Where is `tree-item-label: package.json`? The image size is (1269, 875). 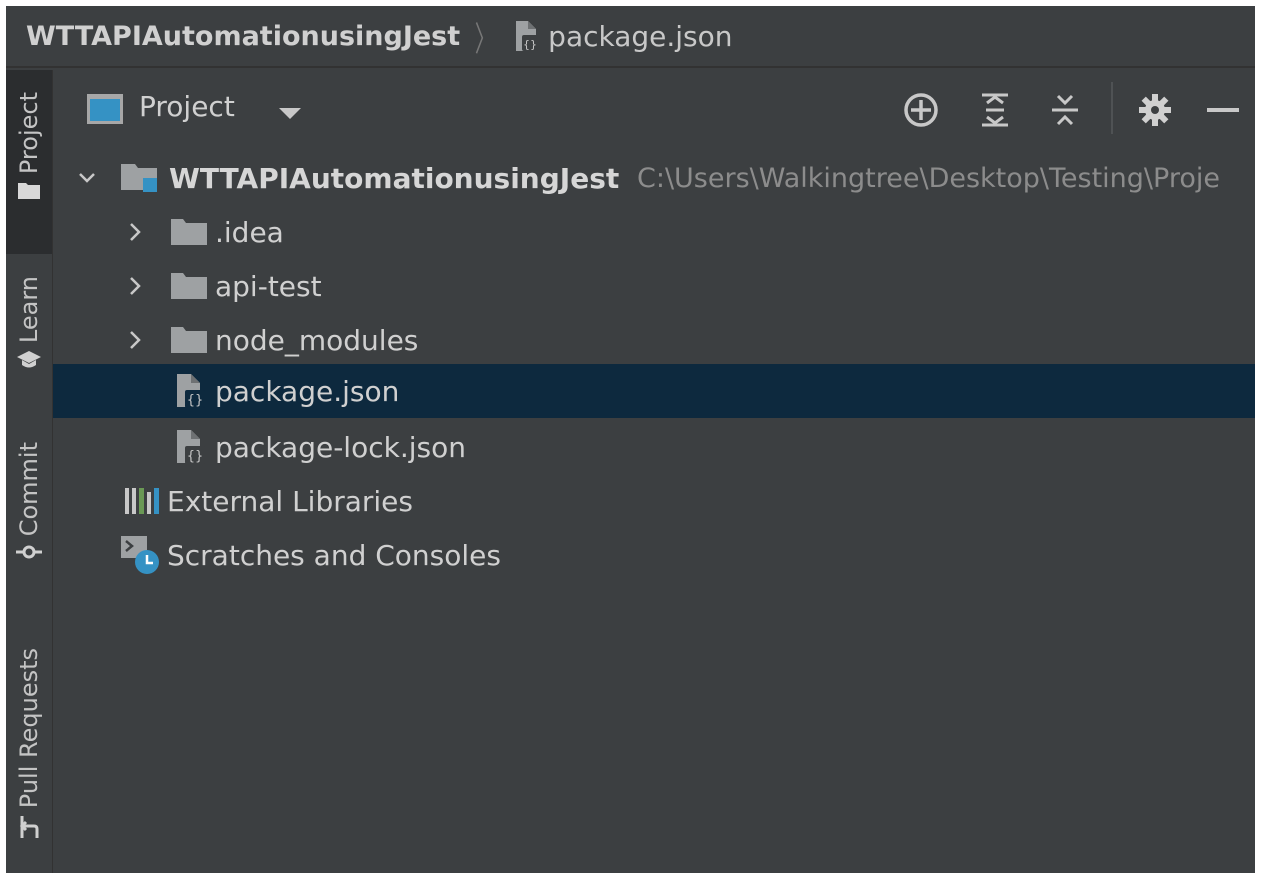 tree-item-label: package.json is located at coordinates (307, 391).